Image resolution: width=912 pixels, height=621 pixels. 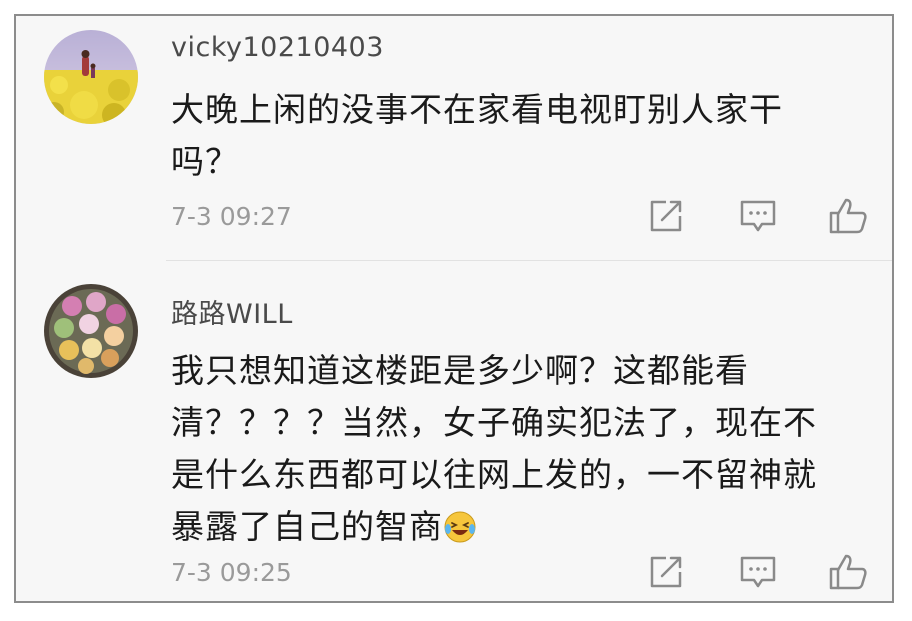 I want to click on comment-text-line: 我只想知道这楼距是多少啊？这都能看, so click(x=460, y=370).